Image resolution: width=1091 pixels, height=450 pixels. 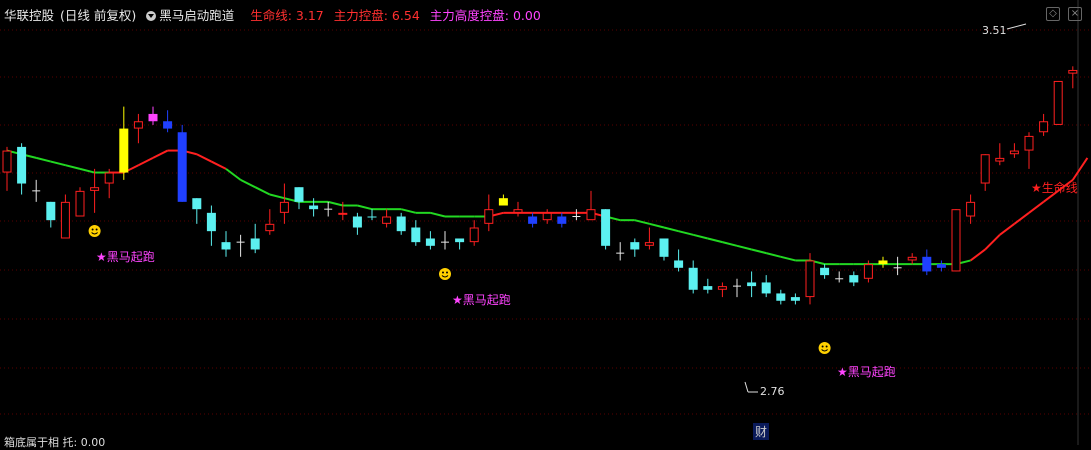 What do you see at coordinates (98, 15) in the screenshot?
I see `period-label: (日线 前复权)` at bounding box center [98, 15].